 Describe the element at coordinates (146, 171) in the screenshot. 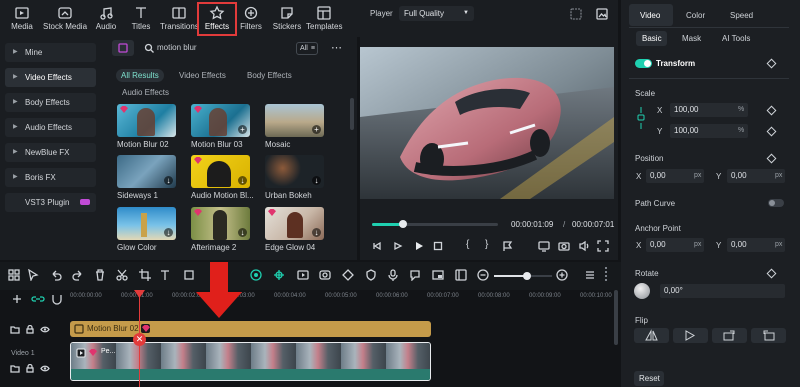

I see `effect-thumb-sideways-1: ↓` at that location.